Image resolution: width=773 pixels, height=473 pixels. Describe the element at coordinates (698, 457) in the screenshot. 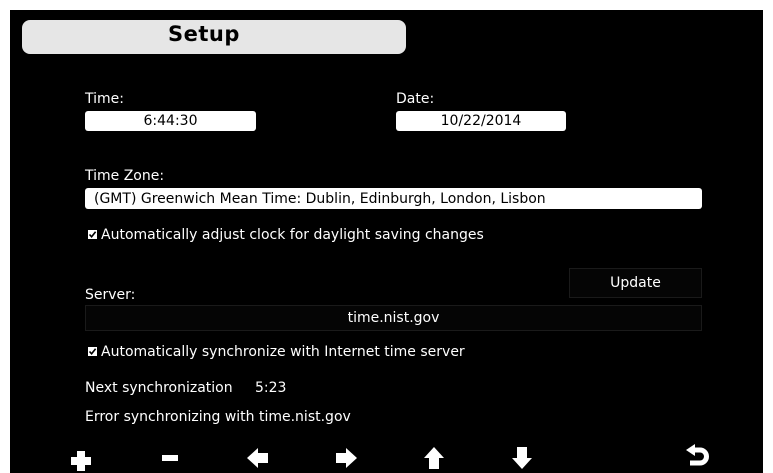

I see `return-icon` at that location.